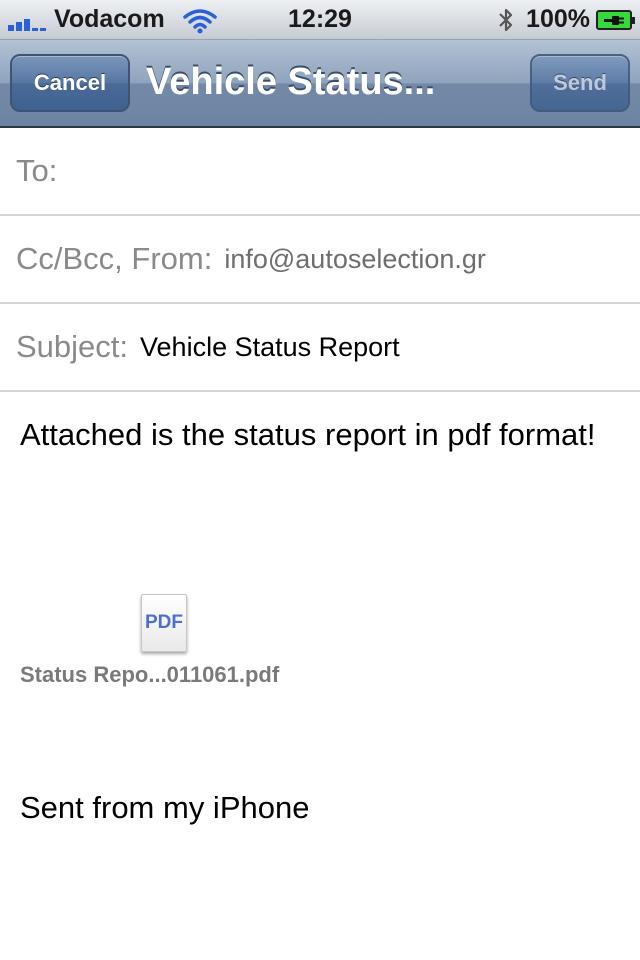 This screenshot has width=640, height=960. I want to click on battery-percent: 100%, so click(558, 19).